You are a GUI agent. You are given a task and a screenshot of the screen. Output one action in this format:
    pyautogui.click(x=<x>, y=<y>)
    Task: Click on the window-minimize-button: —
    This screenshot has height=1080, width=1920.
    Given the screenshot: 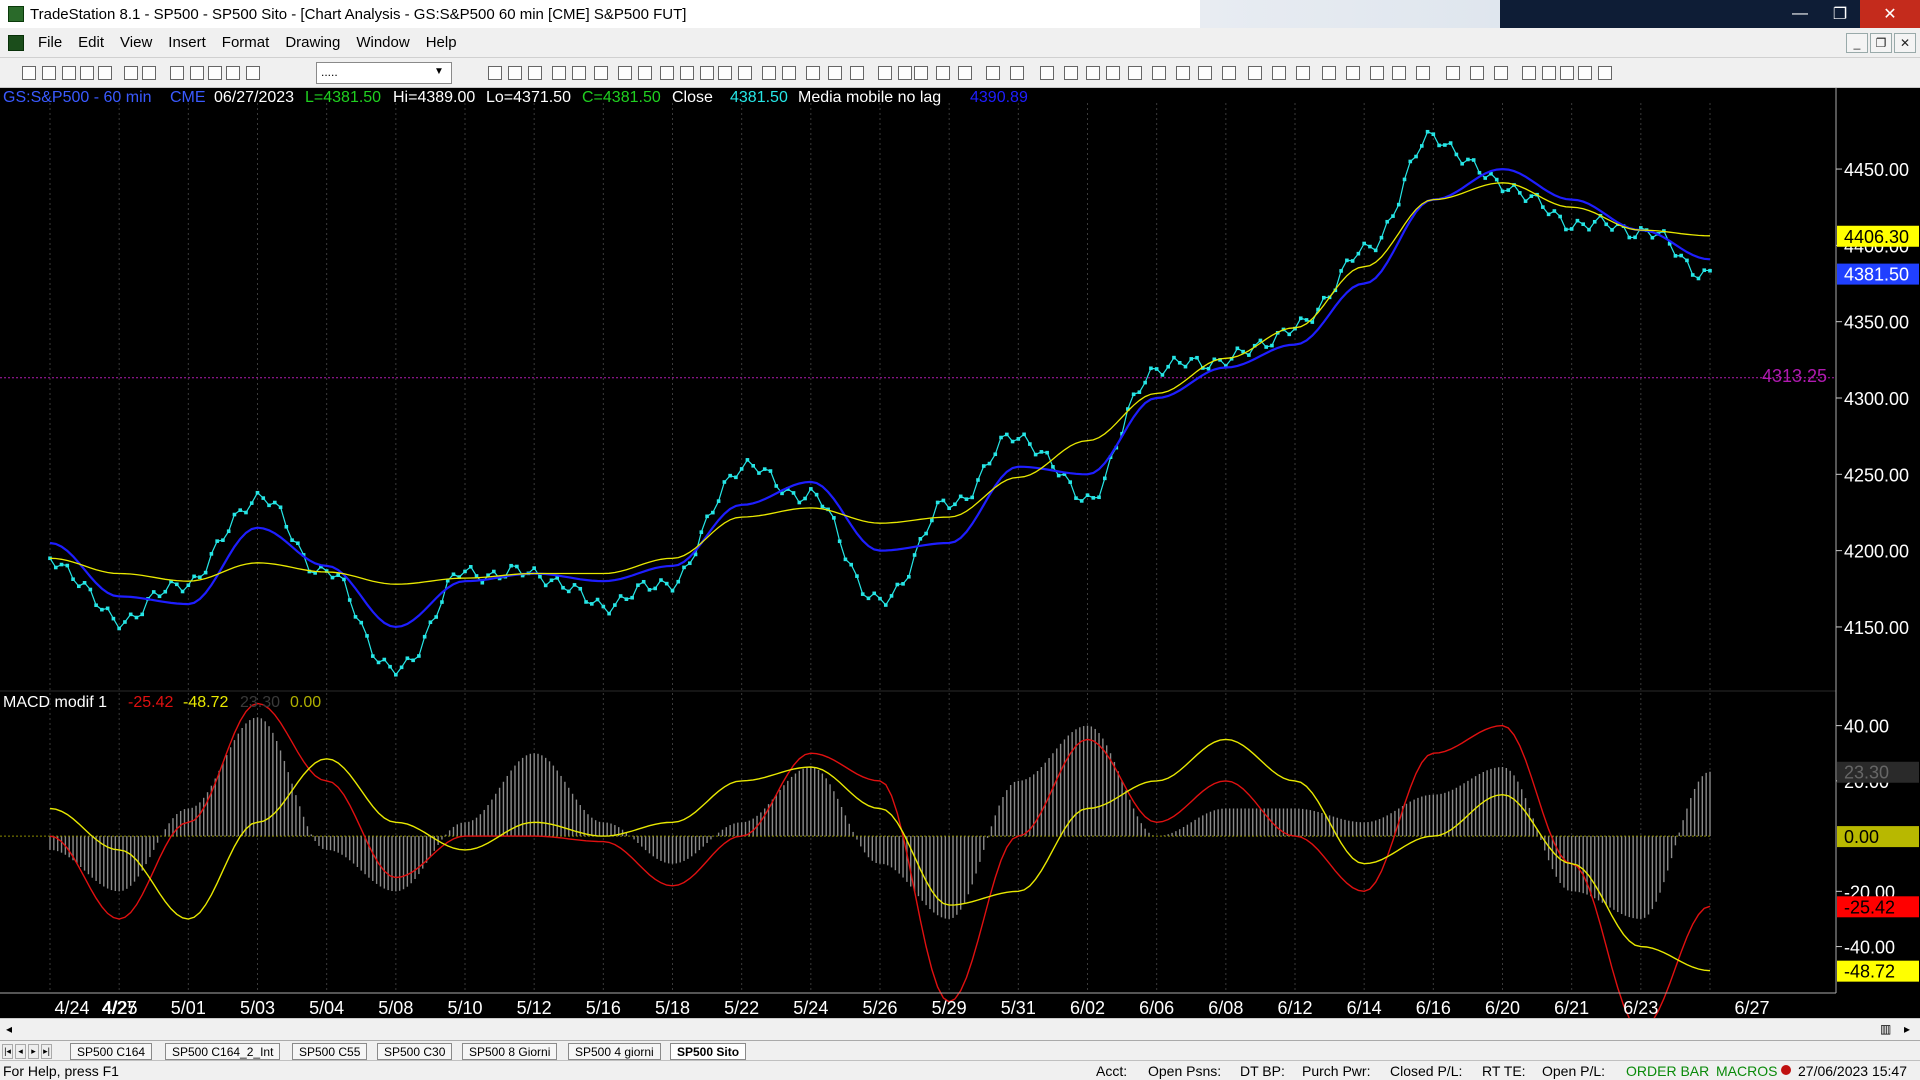 What is the action you would take?
    pyautogui.click(x=1800, y=14)
    